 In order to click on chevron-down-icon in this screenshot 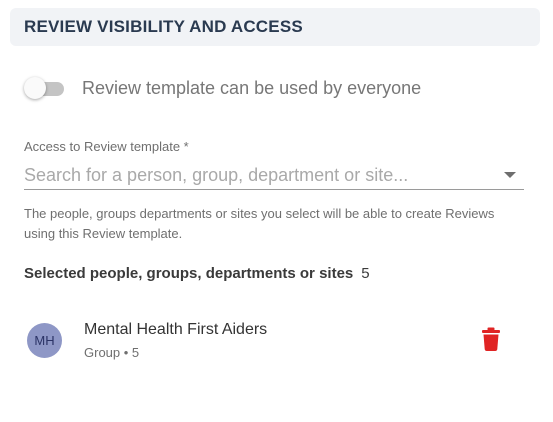, I will do `click(510, 175)`.